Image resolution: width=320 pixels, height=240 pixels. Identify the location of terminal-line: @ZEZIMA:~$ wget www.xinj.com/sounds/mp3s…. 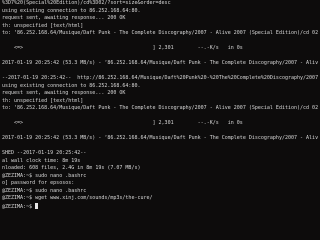
(77, 198).